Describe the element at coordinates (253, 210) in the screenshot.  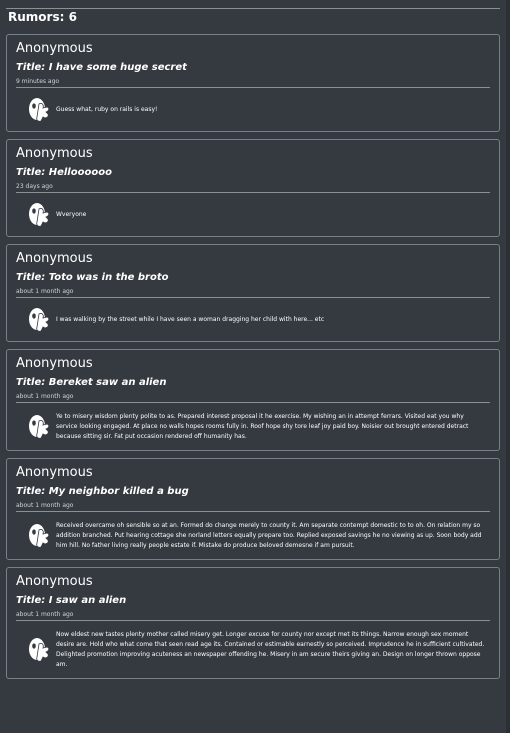
I see `rumor-body: Wveryone` at that location.